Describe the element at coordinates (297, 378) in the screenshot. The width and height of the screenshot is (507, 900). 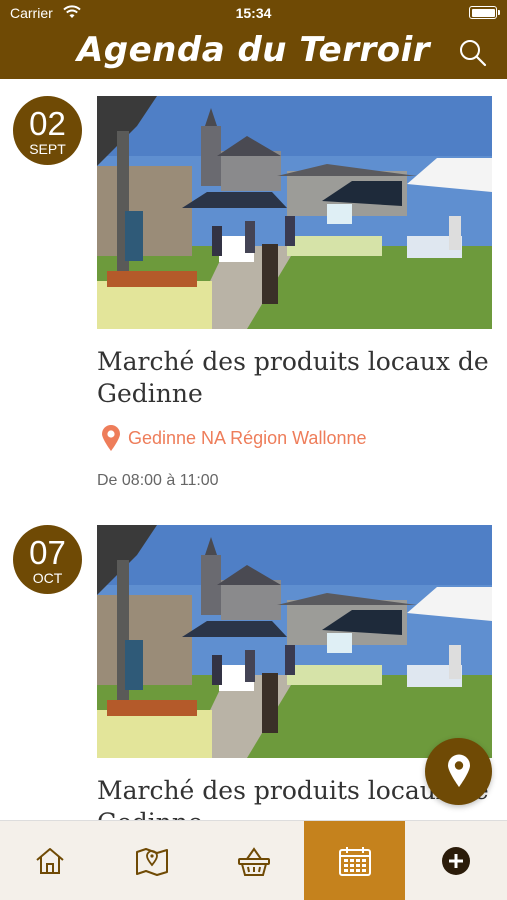
I see `event-title: Marché des produits locaux de Gedinne` at that location.